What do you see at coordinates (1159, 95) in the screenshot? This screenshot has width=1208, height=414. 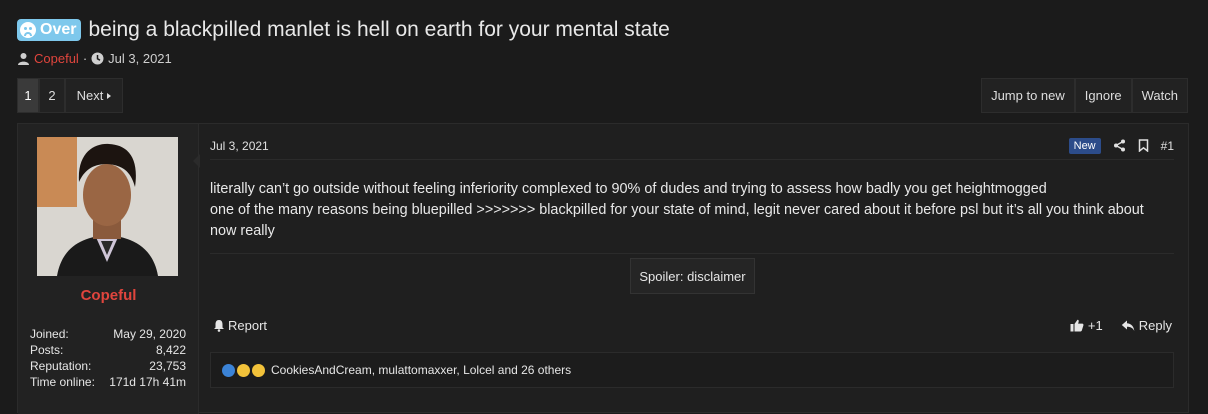 I see `watch-button: Watch` at bounding box center [1159, 95].